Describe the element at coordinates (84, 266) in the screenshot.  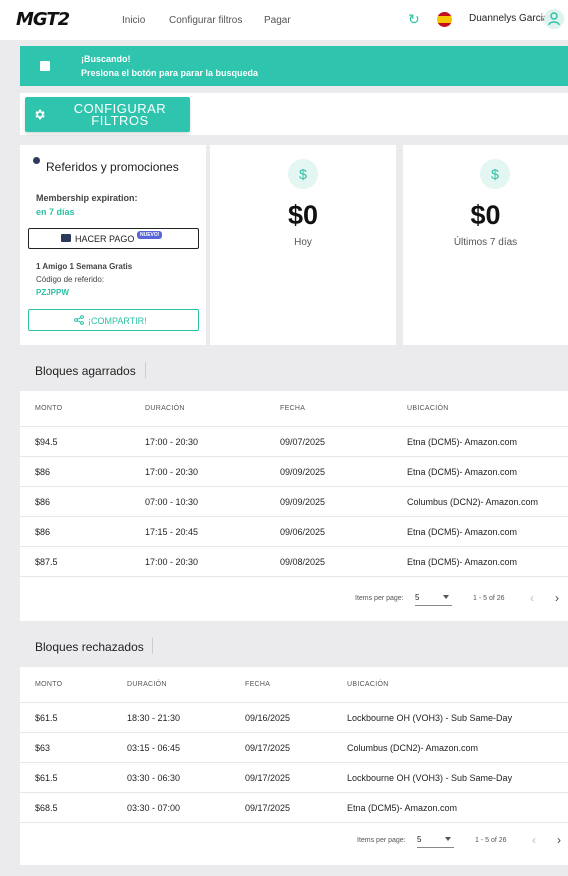
I see `promo-text: 1 Amigo 1 Semana Gratis` at that location.